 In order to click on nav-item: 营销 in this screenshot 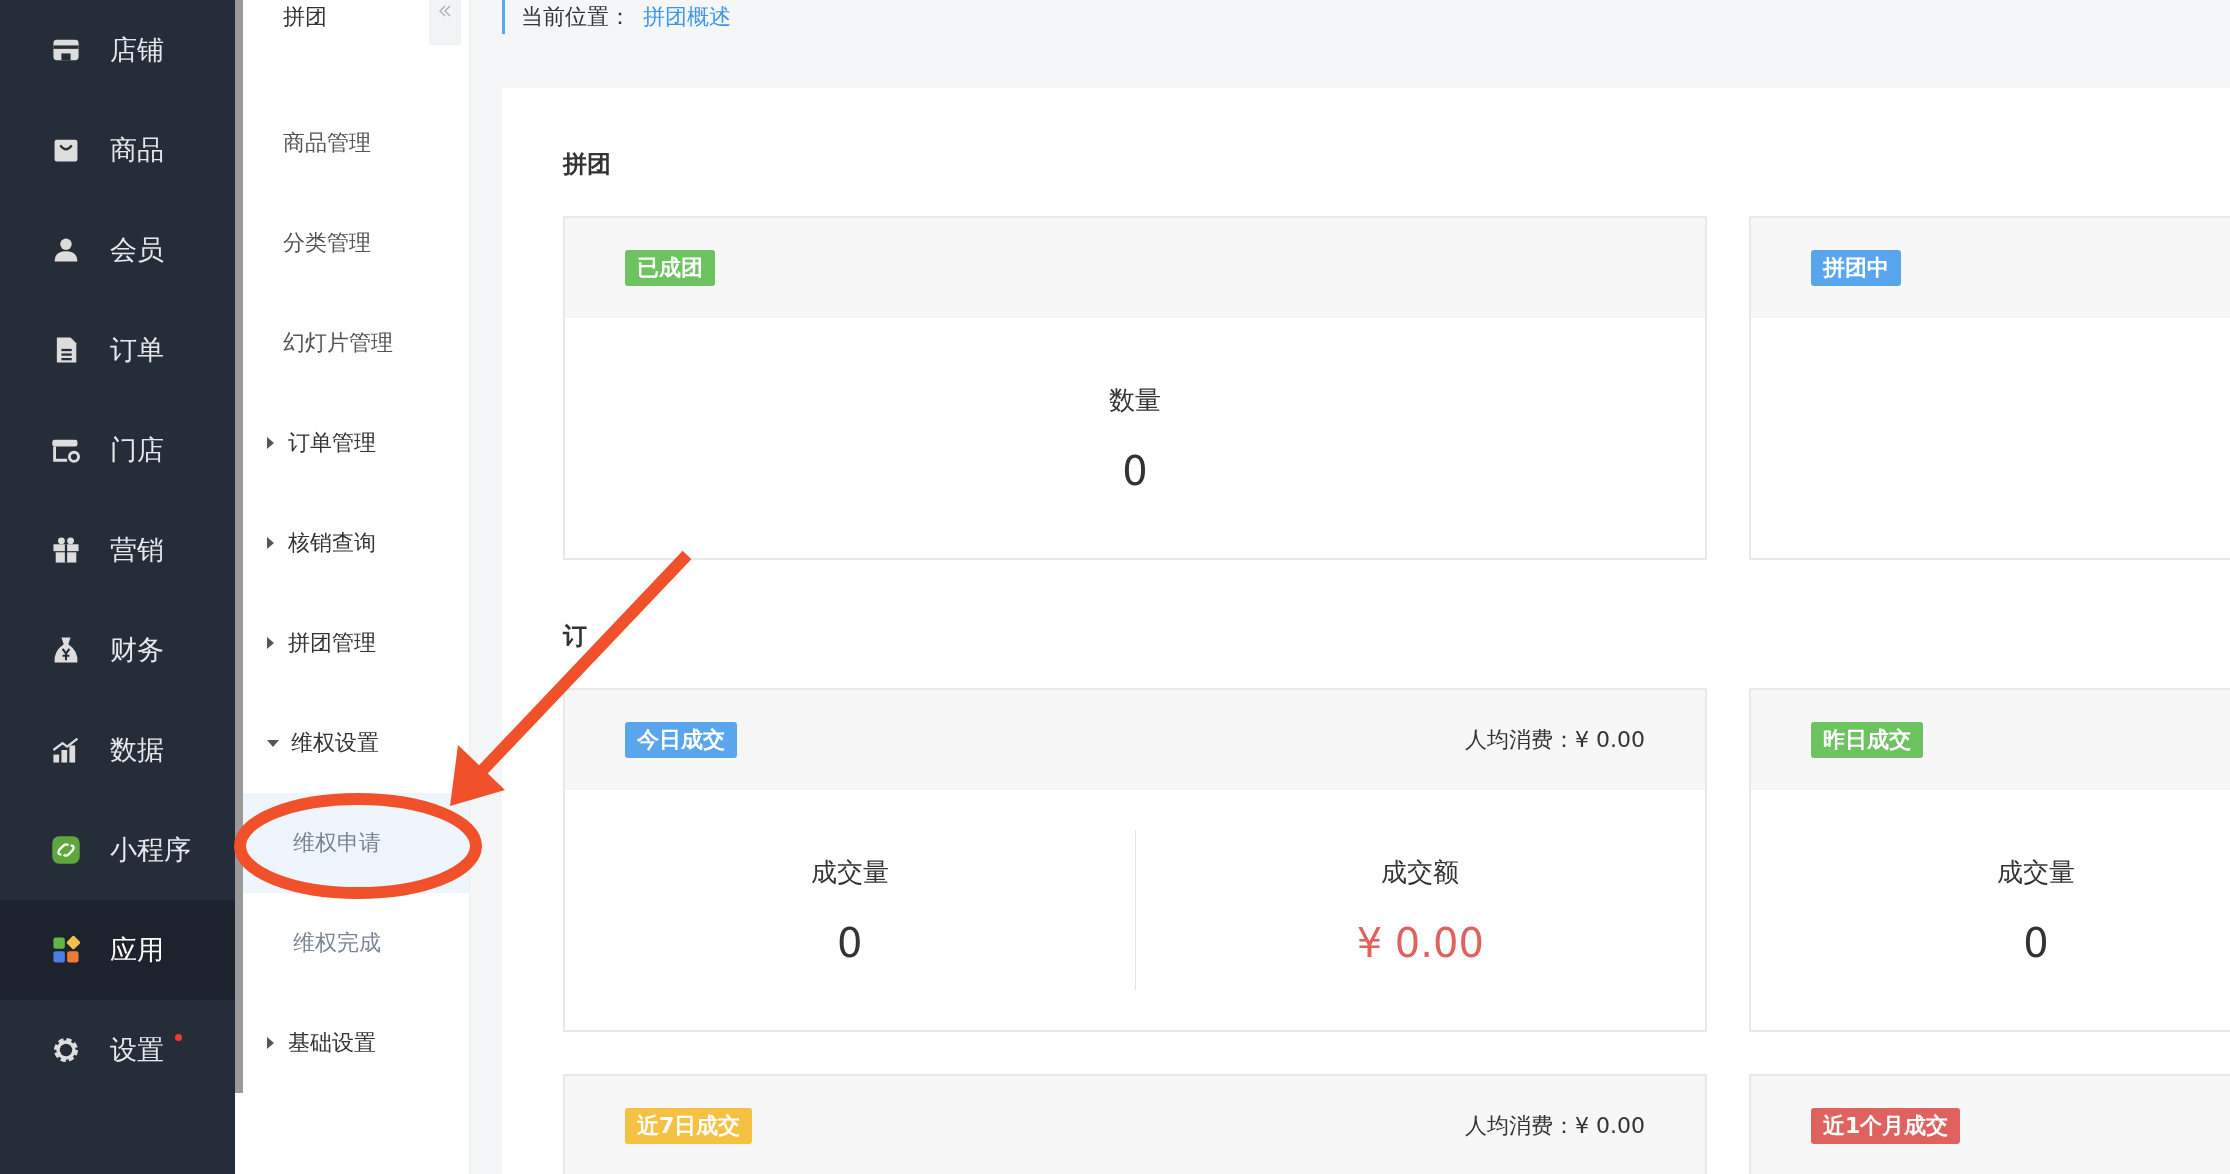, I will do `click(117, 550)`.